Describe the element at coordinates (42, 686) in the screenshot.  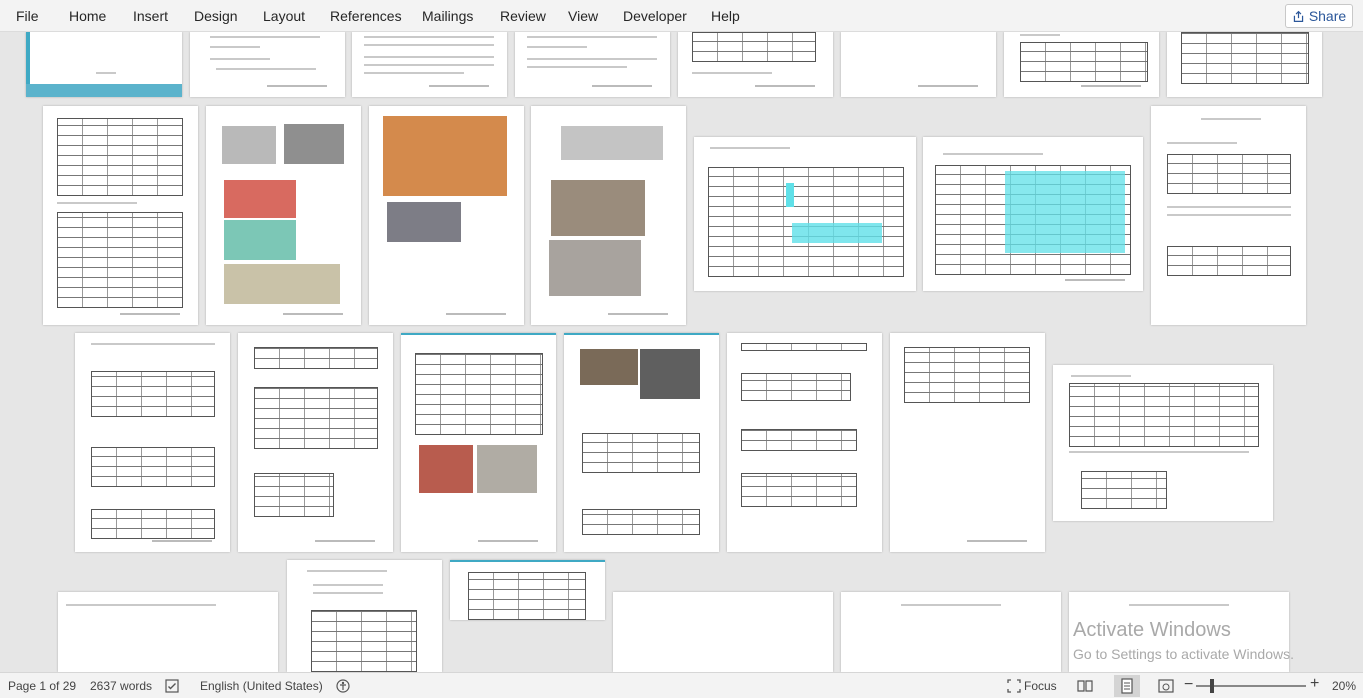
I see `page-count: Page 1 of 29` at that location.